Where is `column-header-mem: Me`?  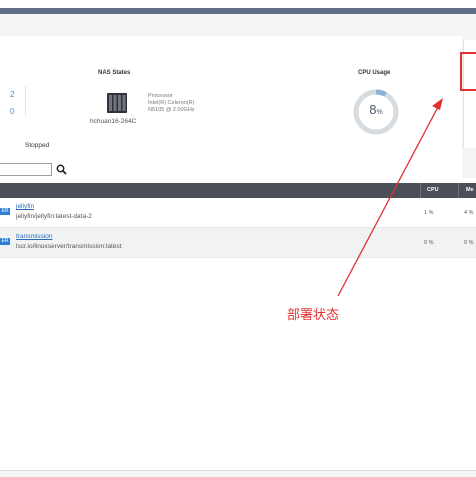 column-header-mem: Me is located at coordinates (470, 190).